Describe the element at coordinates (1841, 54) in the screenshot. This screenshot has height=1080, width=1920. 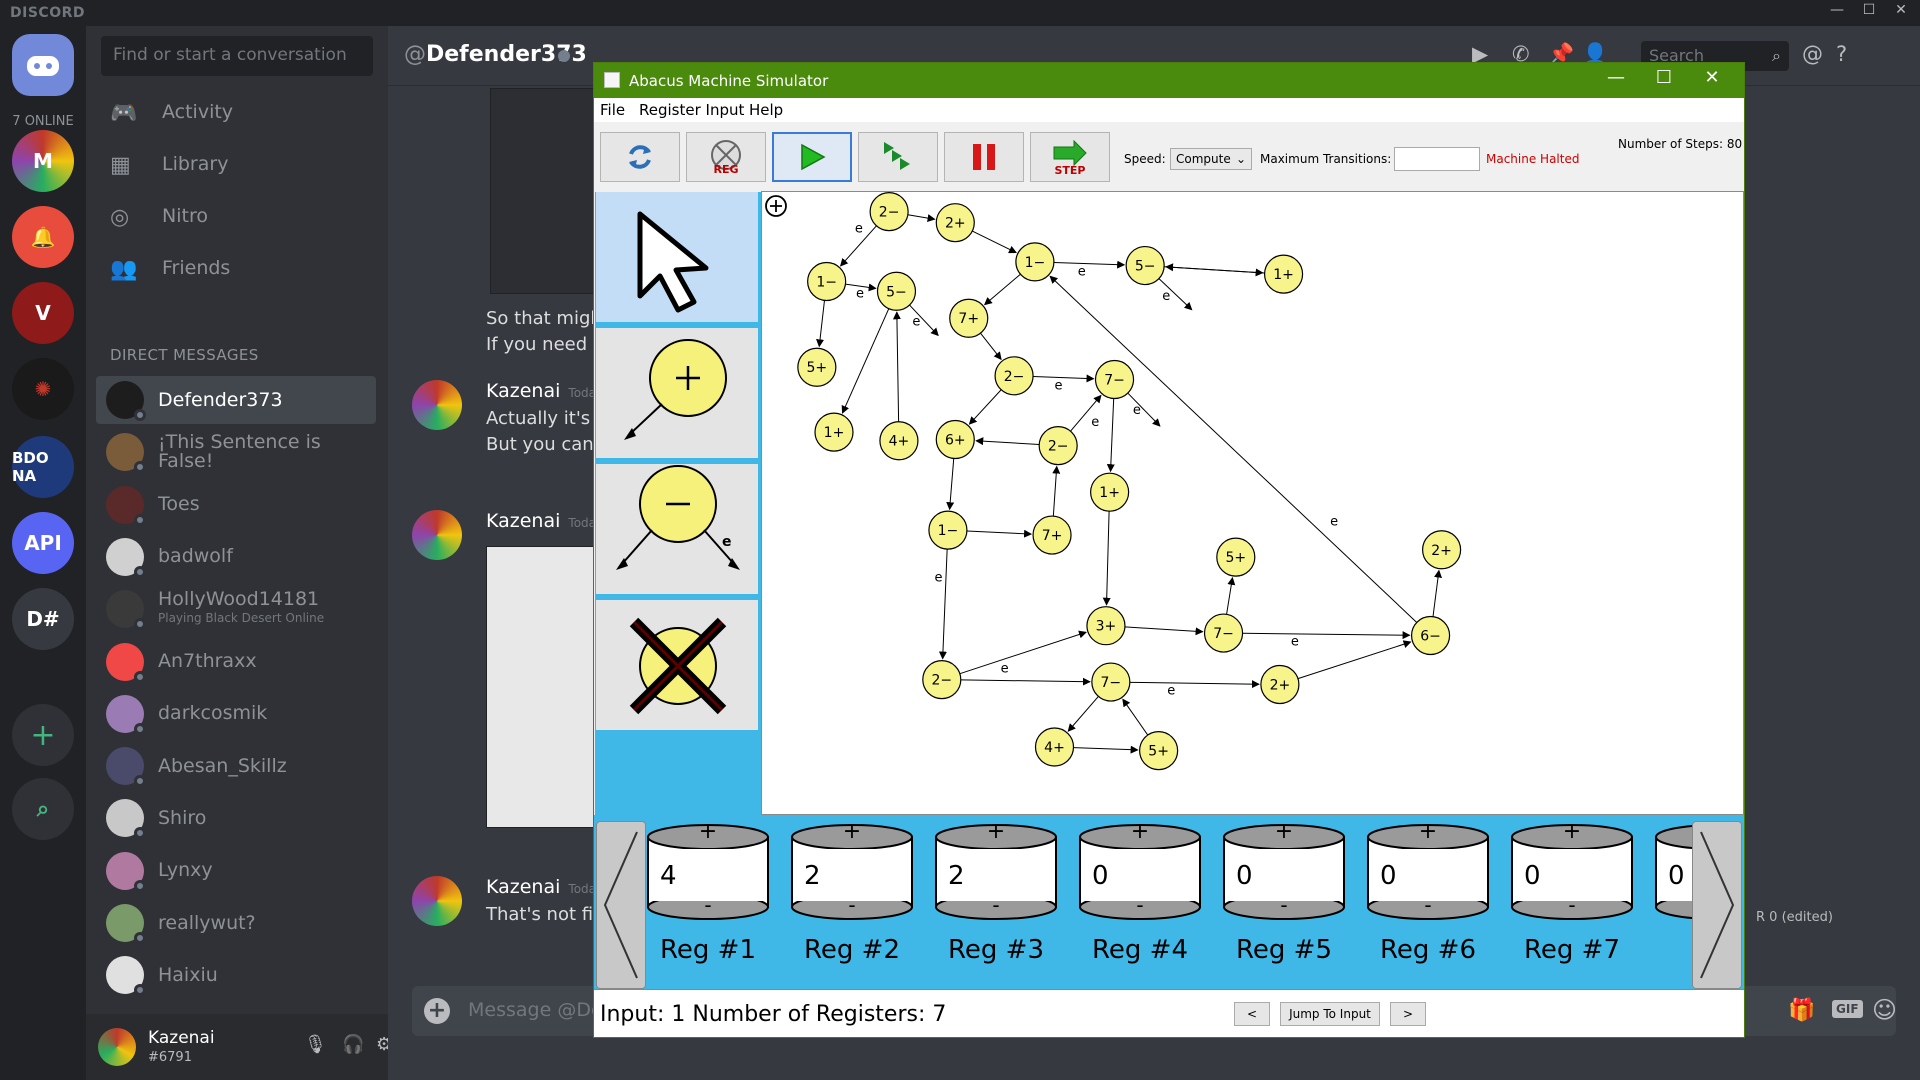
I see `help-icon: ?` at that location.